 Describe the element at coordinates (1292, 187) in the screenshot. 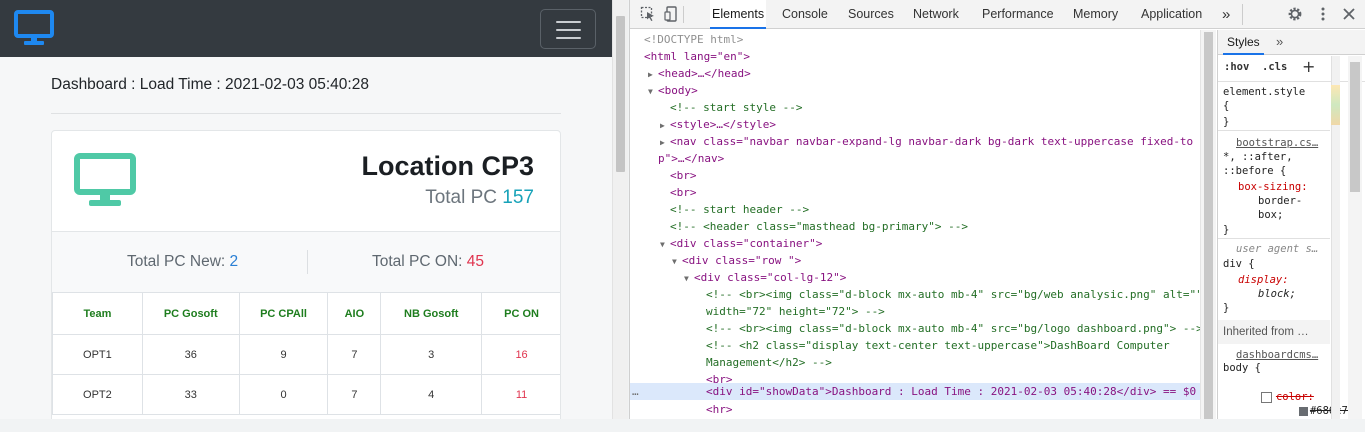

I see `css-property: box-sizing:` at that location.